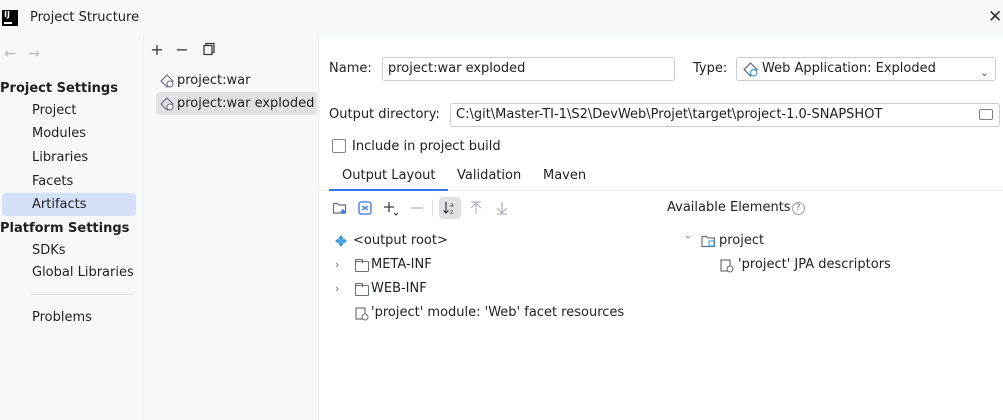 The width and height of the screenshot is (1003, 420). Describe the element at coordinates (708, 241) in the screenshot. I see `module-folder-icon` at that location.